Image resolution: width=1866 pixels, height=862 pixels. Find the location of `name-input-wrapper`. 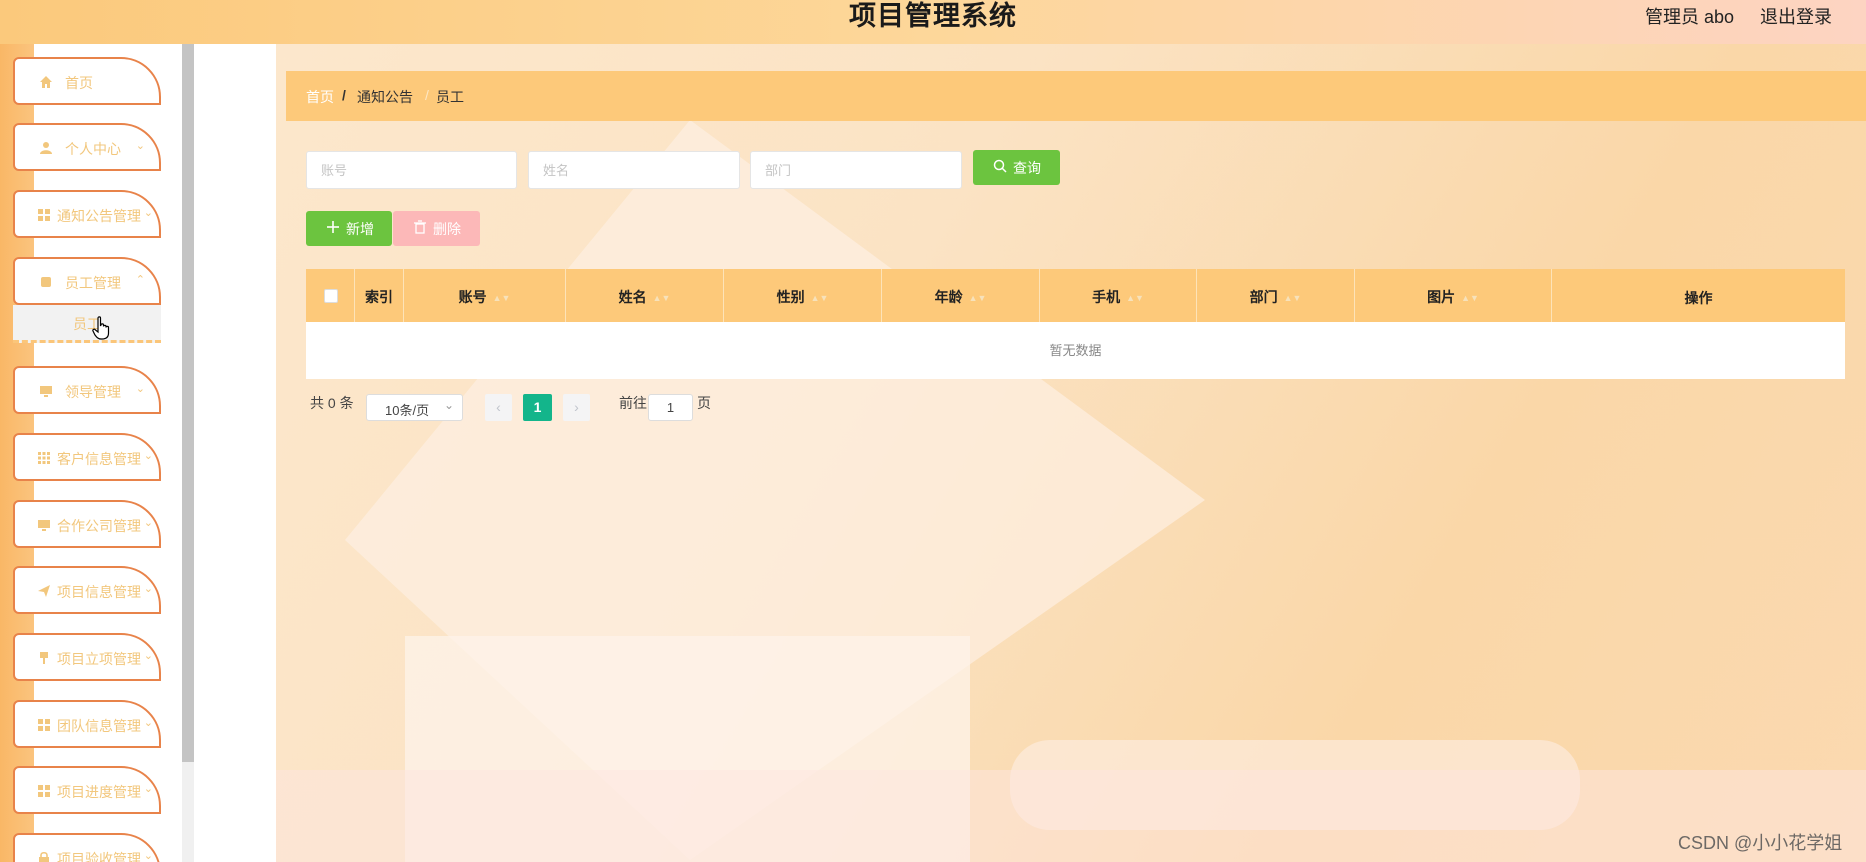

name-input-wrapper is located at coordinates (634, 170).